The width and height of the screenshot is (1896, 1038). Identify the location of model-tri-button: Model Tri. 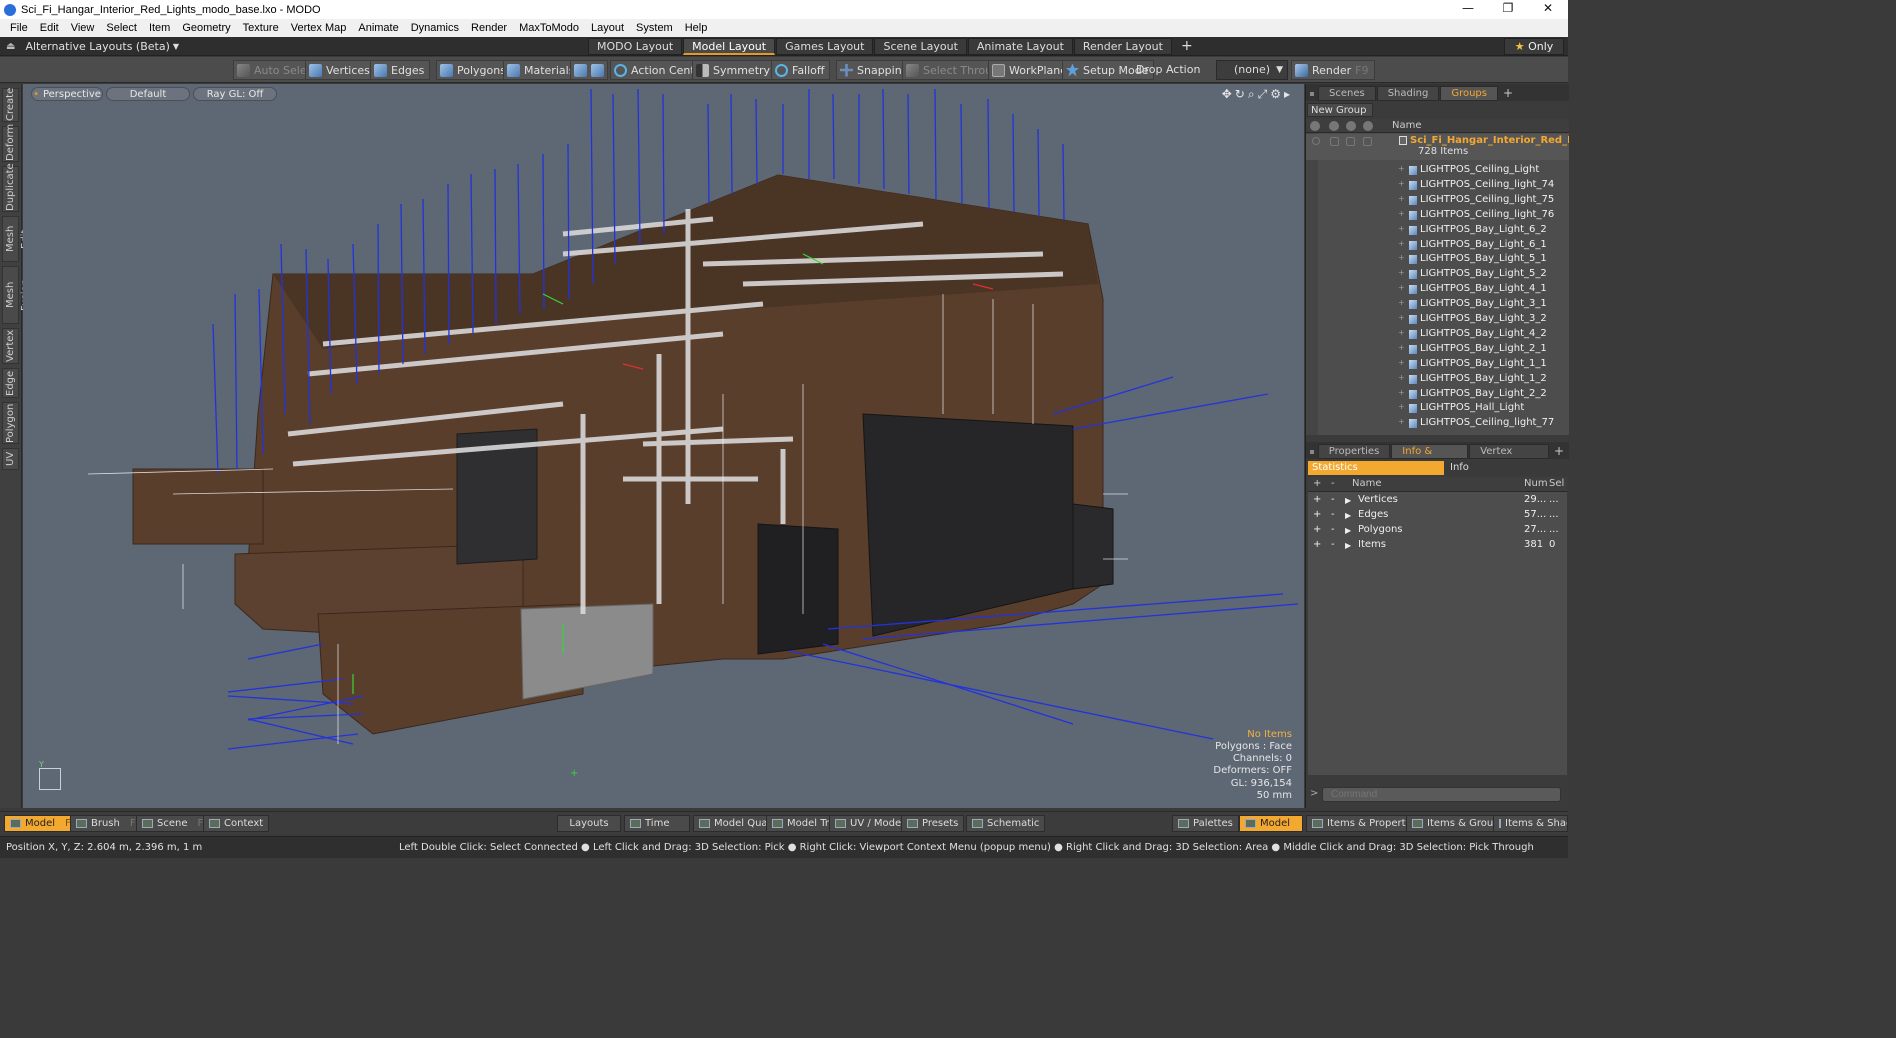
(802, 823).